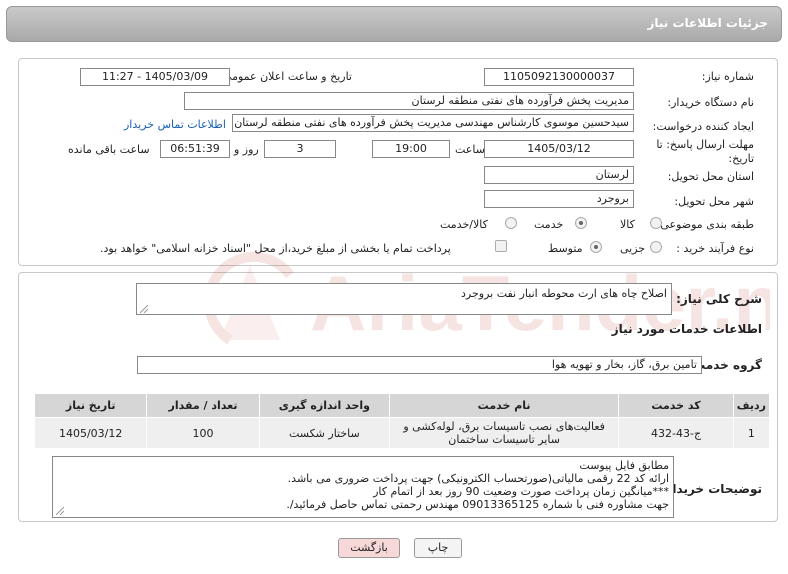 Image resolution: width=788 pixels, height=574 pixels. Describe the element at coordinates (656, 223) in the screenshot. I see `category-radio-goods` at that location.